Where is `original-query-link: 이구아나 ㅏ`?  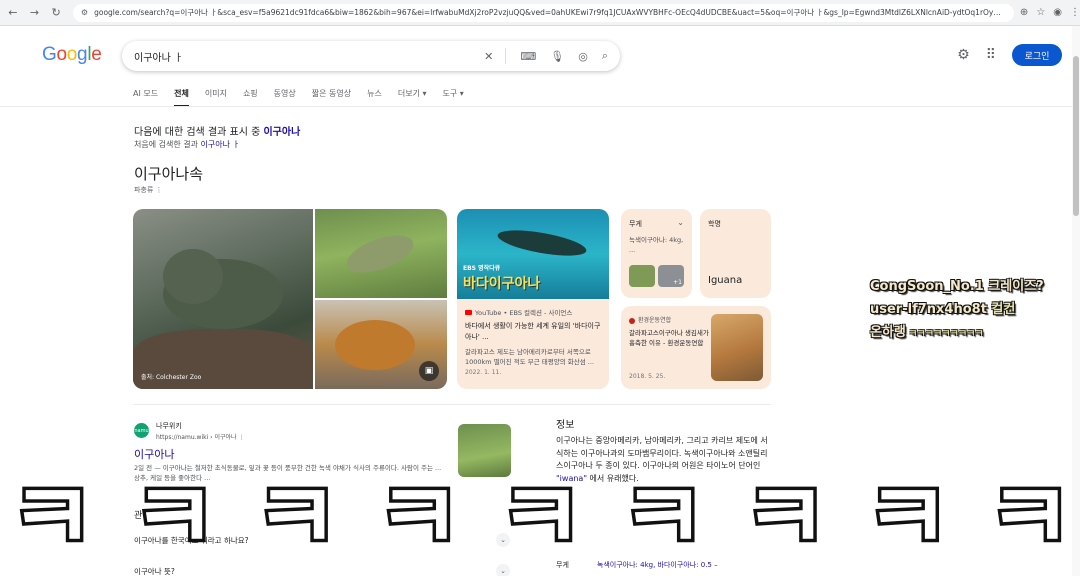
original-query-link: 이구아나 ㅏ is located at coordinates (220, 144).